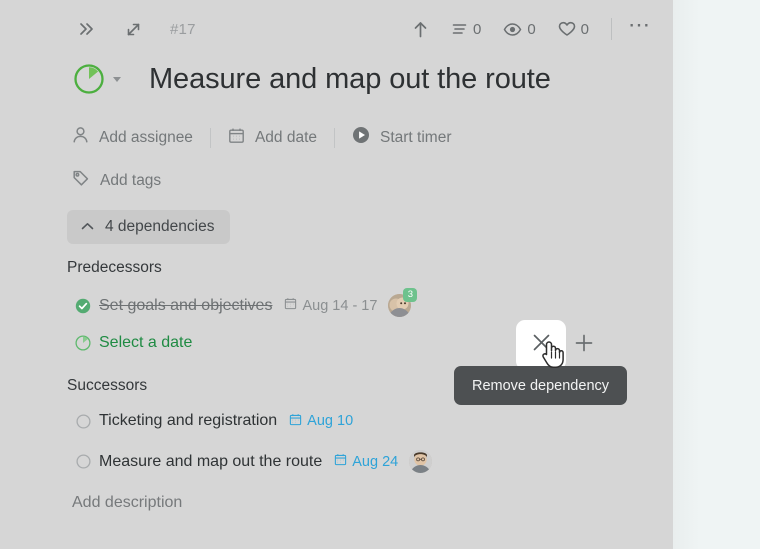 This screenshot has height=549, width=760. I want to click on avatar, so click(421, 461).